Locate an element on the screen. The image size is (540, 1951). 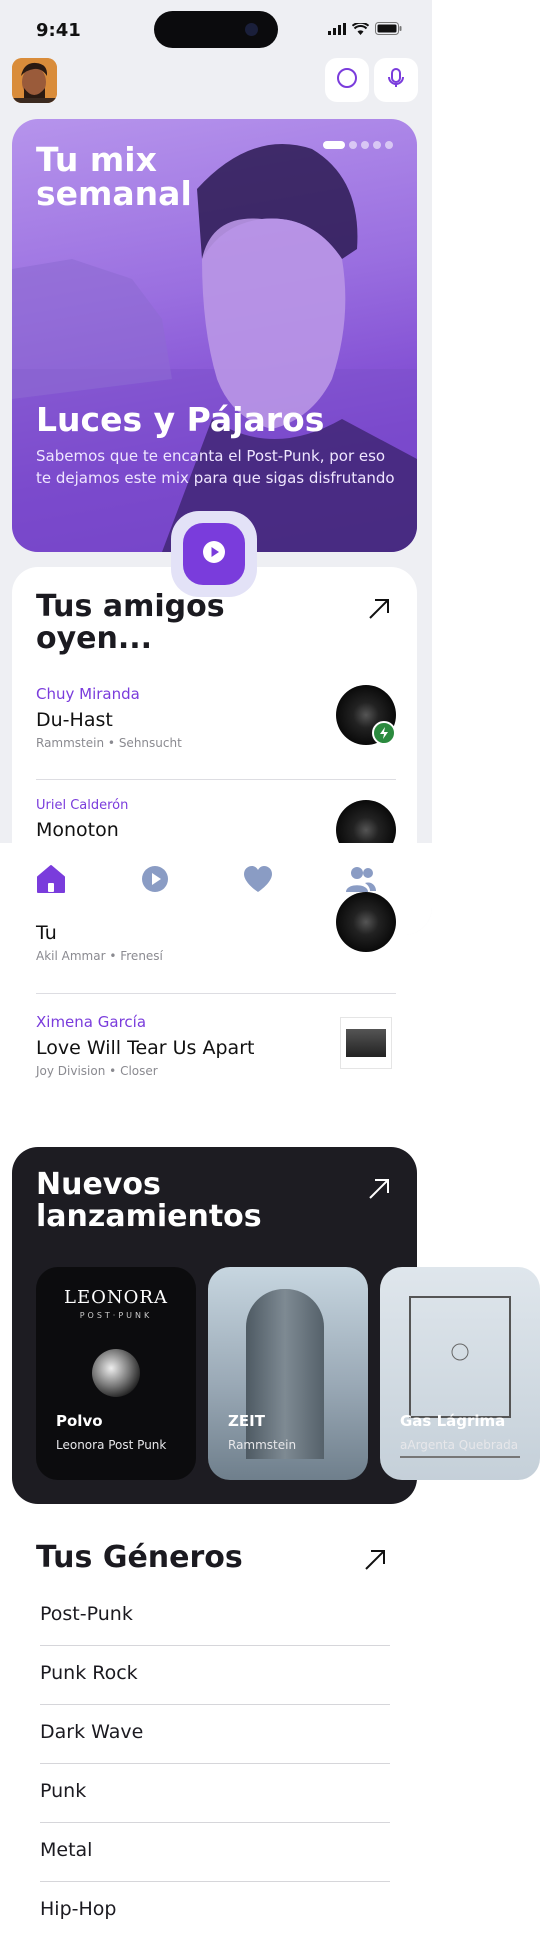
circle-search-icon is located at coordinates (347, 80).